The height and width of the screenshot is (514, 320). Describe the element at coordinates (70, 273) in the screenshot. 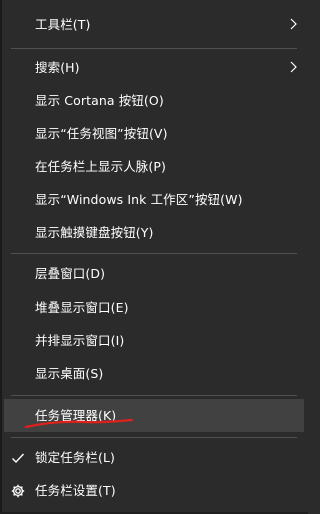

I see `menu-item-label: 层叠窗口(D)` at that location.